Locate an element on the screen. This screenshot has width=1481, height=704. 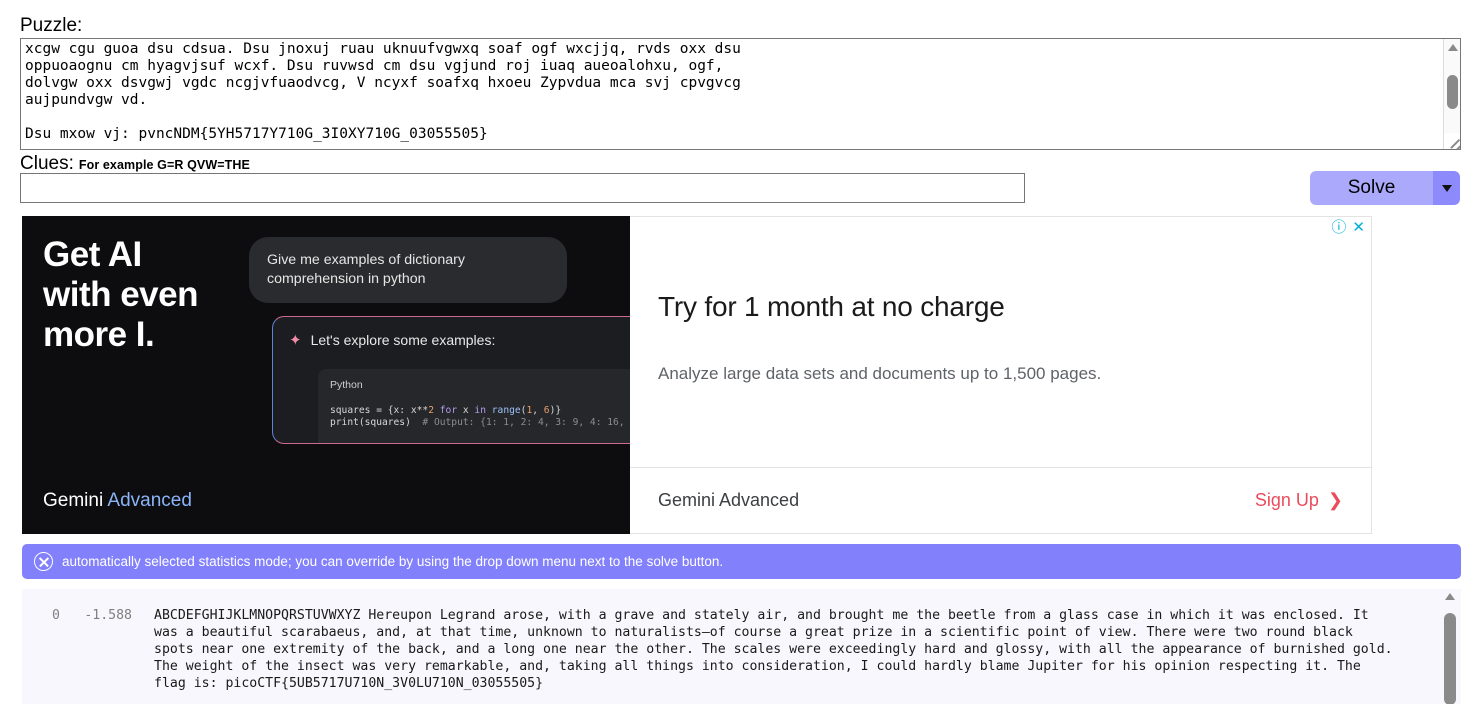
results-scroll-thumb is located at coordinates (1450, 658).